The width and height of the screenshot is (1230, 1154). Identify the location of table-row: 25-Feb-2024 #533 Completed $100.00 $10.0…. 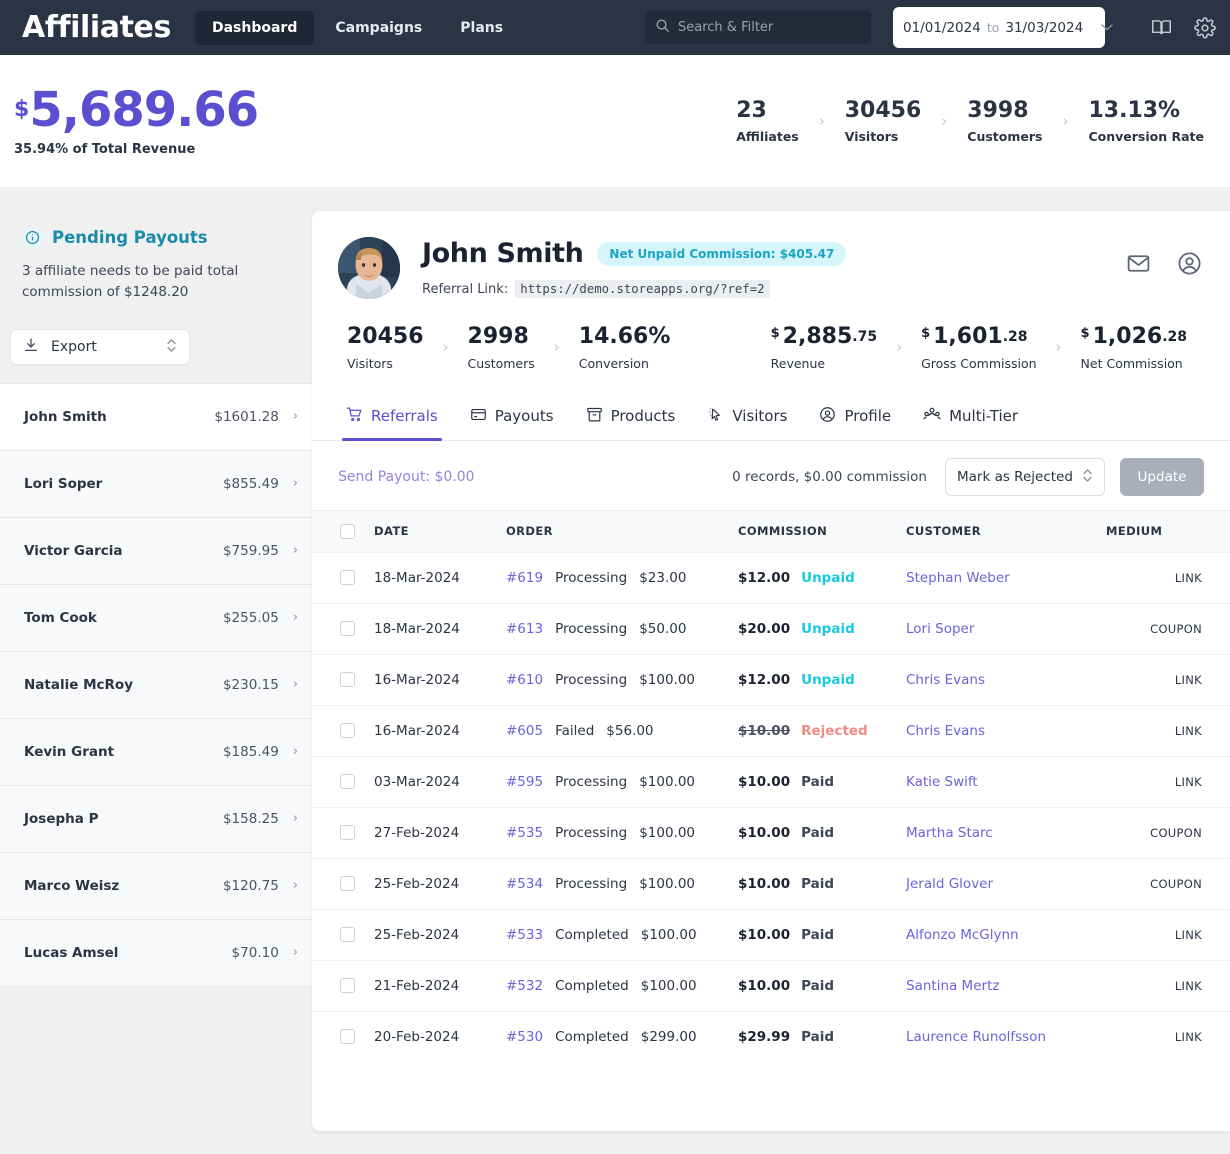
(771, 935).